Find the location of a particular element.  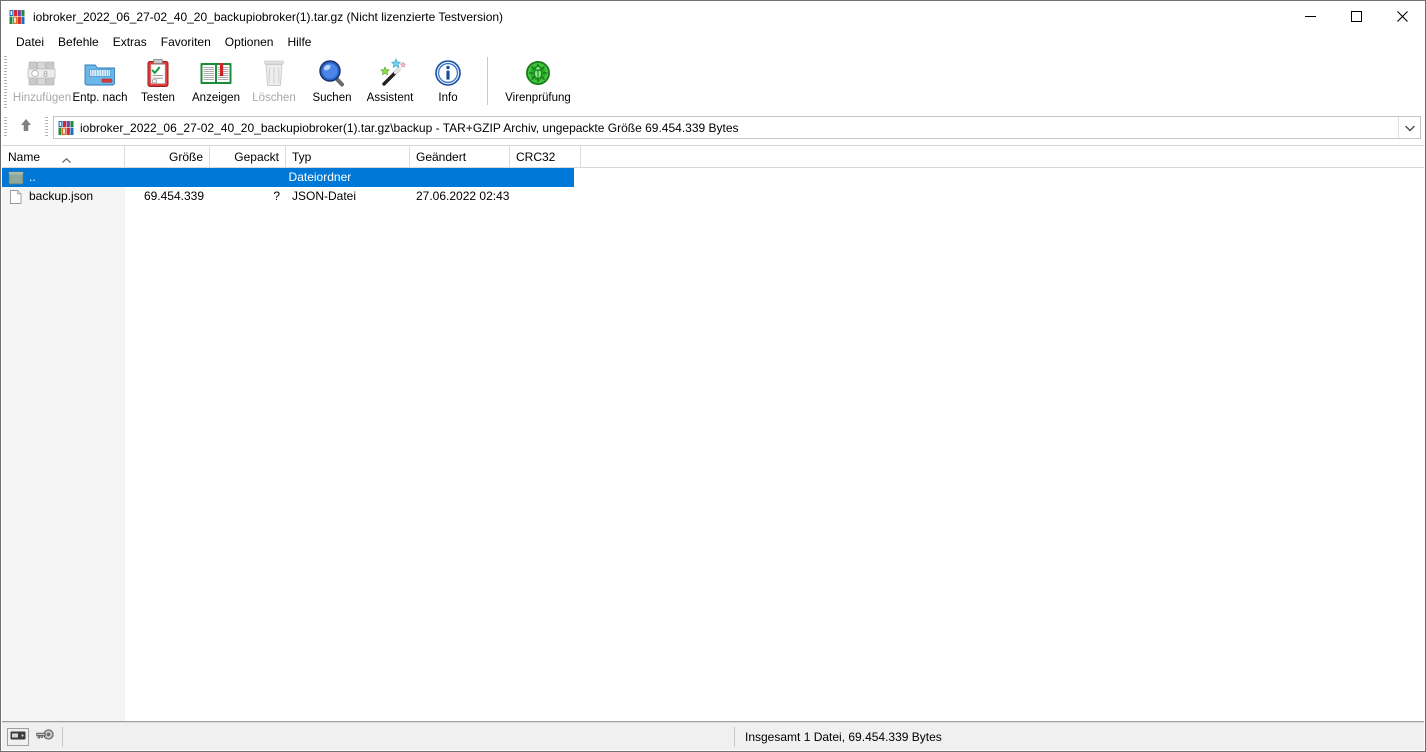

menu-extras-label: Extras is located at coordinates (129, 41).